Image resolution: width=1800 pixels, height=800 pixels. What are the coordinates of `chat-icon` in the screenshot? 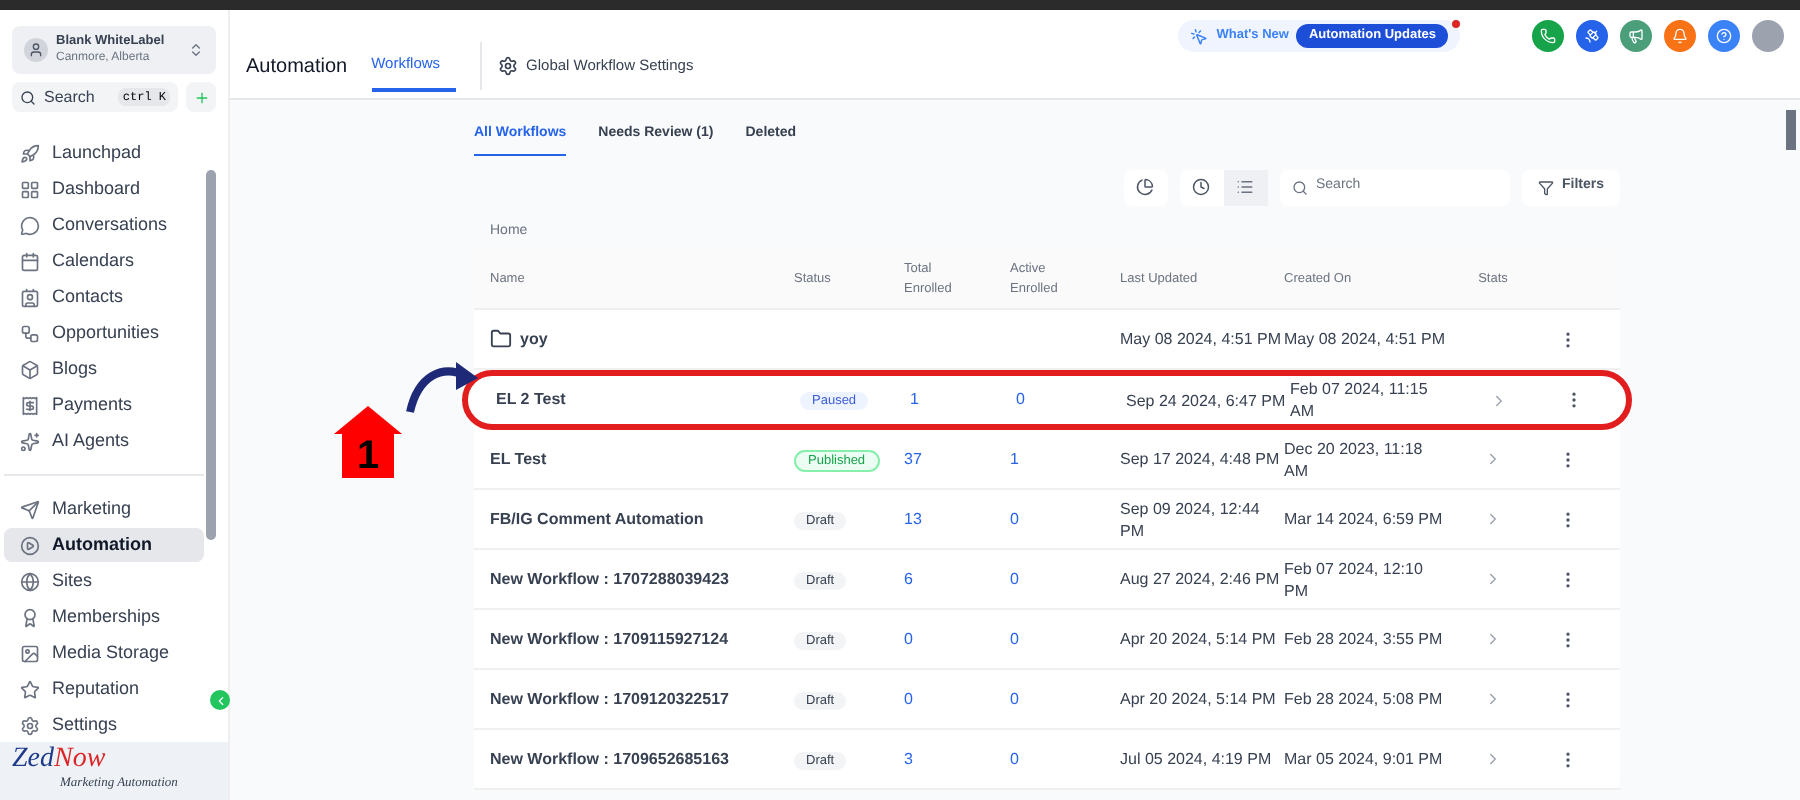 It's located at (30, 225).